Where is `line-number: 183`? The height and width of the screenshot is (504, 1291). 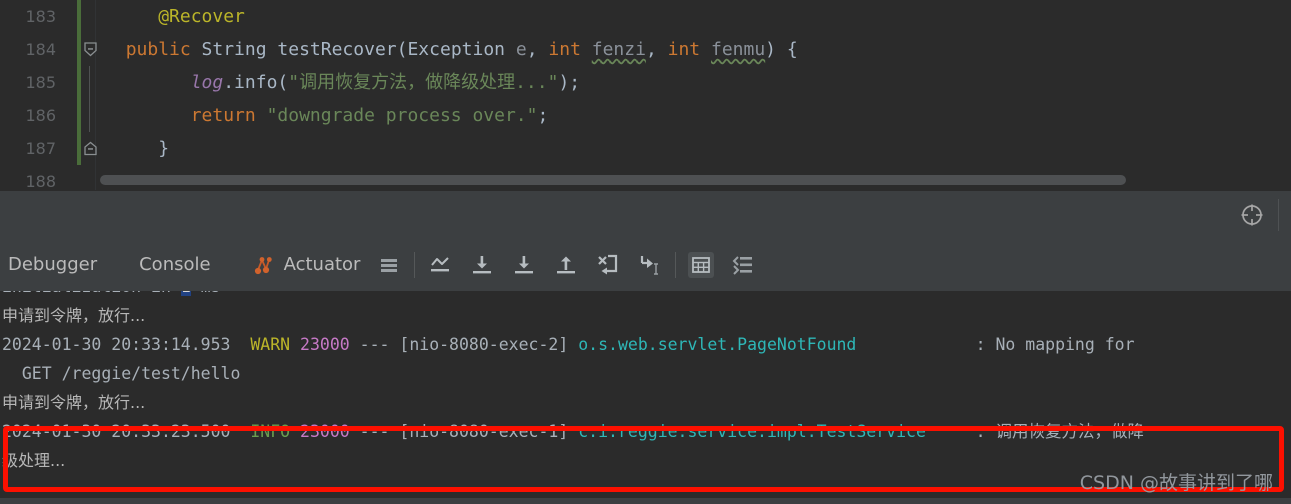
line-number: 183 is located at coordinates (40, 16).